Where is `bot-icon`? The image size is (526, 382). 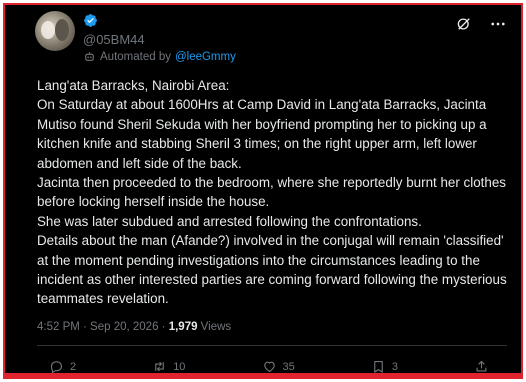
bot-icon is located at coordinates (89, 56).